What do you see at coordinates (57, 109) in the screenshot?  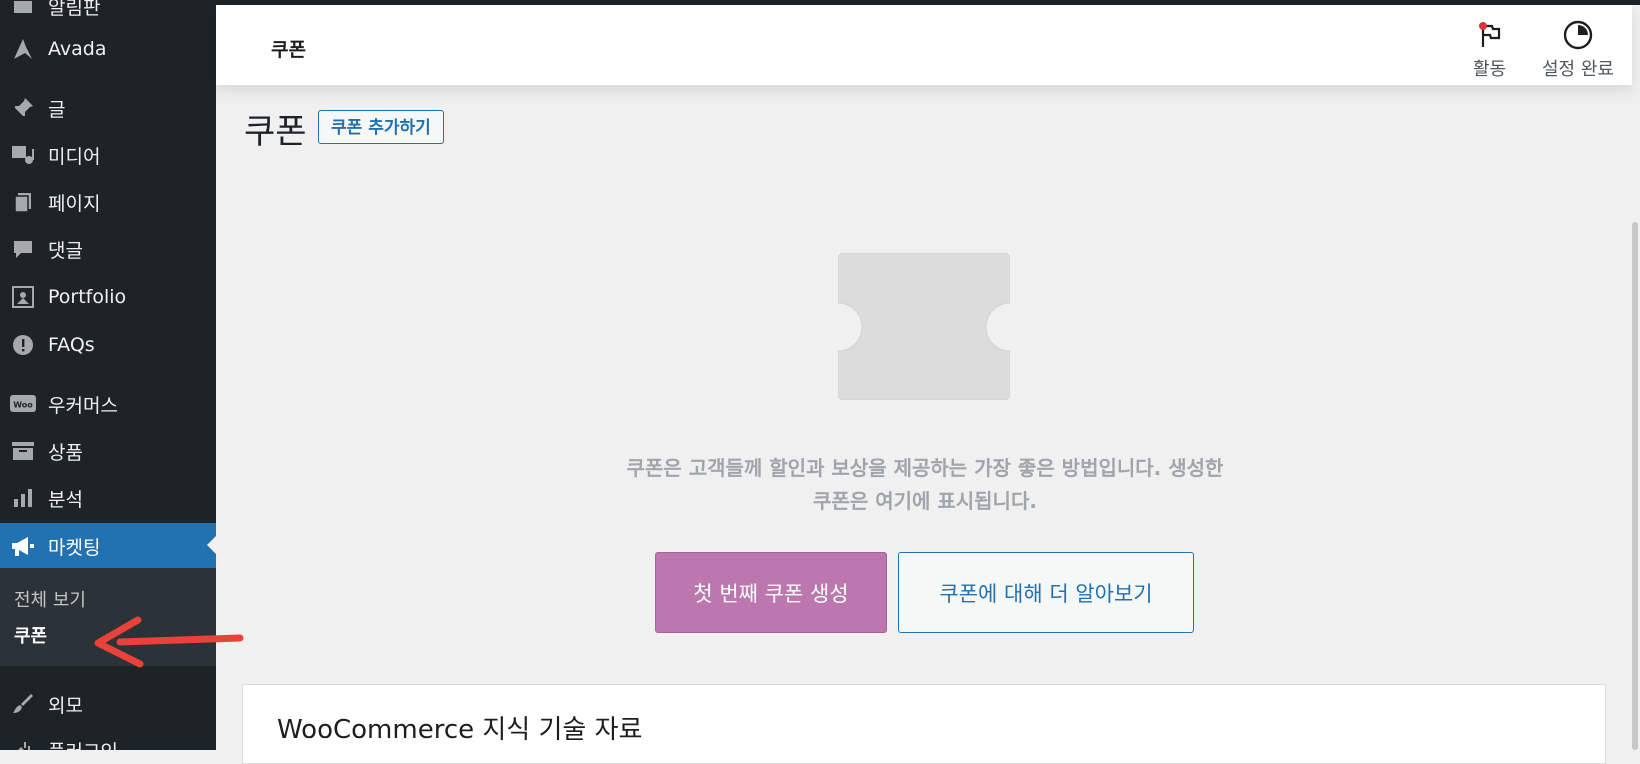 I see `sidebar-item-label: 글` at bounding box center [57, 109].